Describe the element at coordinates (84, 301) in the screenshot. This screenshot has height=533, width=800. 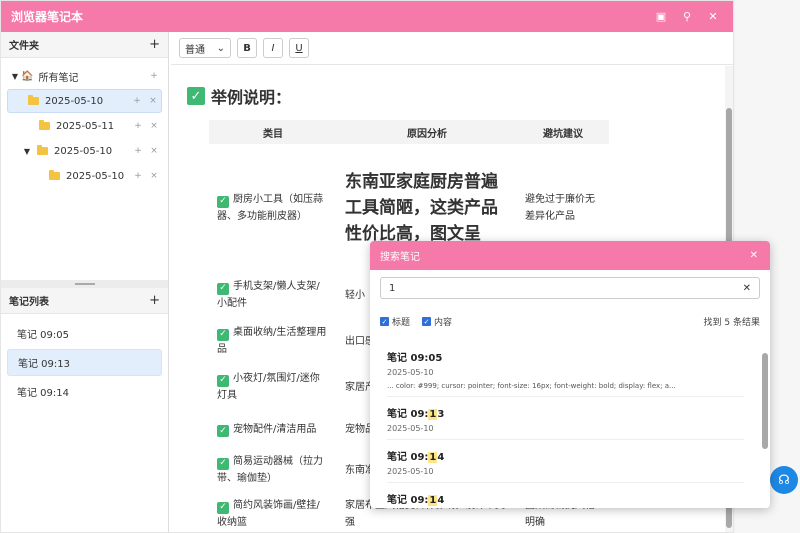
I see `notes-header: 笔记列表 +` at that location.